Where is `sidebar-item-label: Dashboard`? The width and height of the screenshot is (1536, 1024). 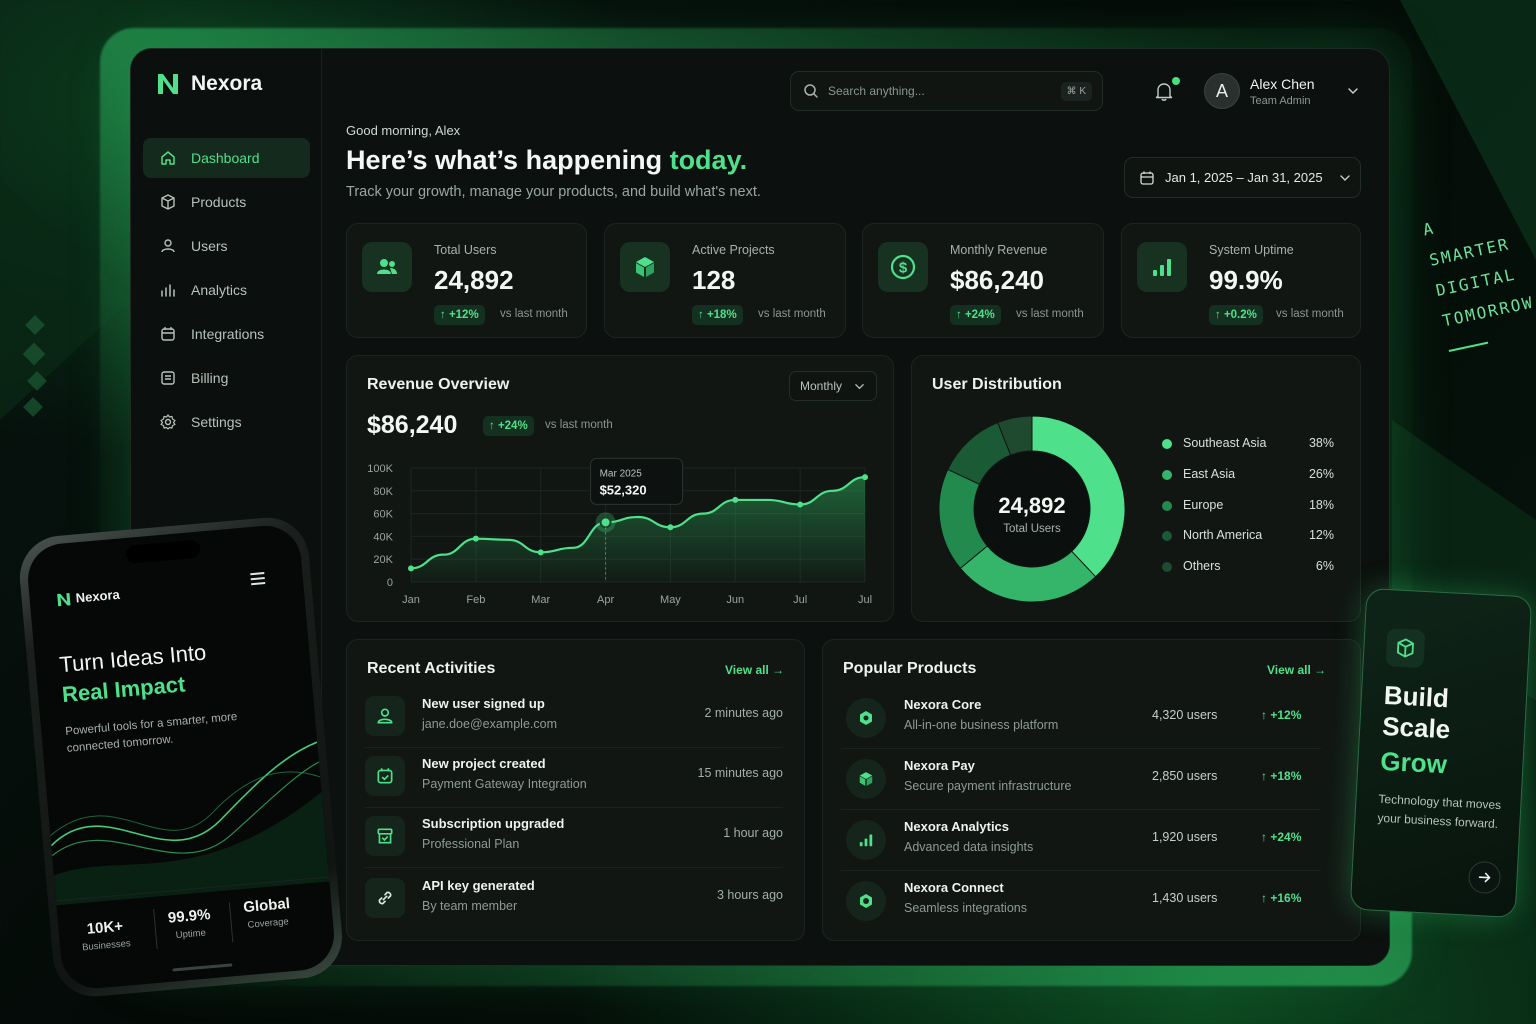
sidebar-item-label: Dashboard is located at coordinates (225, 158).